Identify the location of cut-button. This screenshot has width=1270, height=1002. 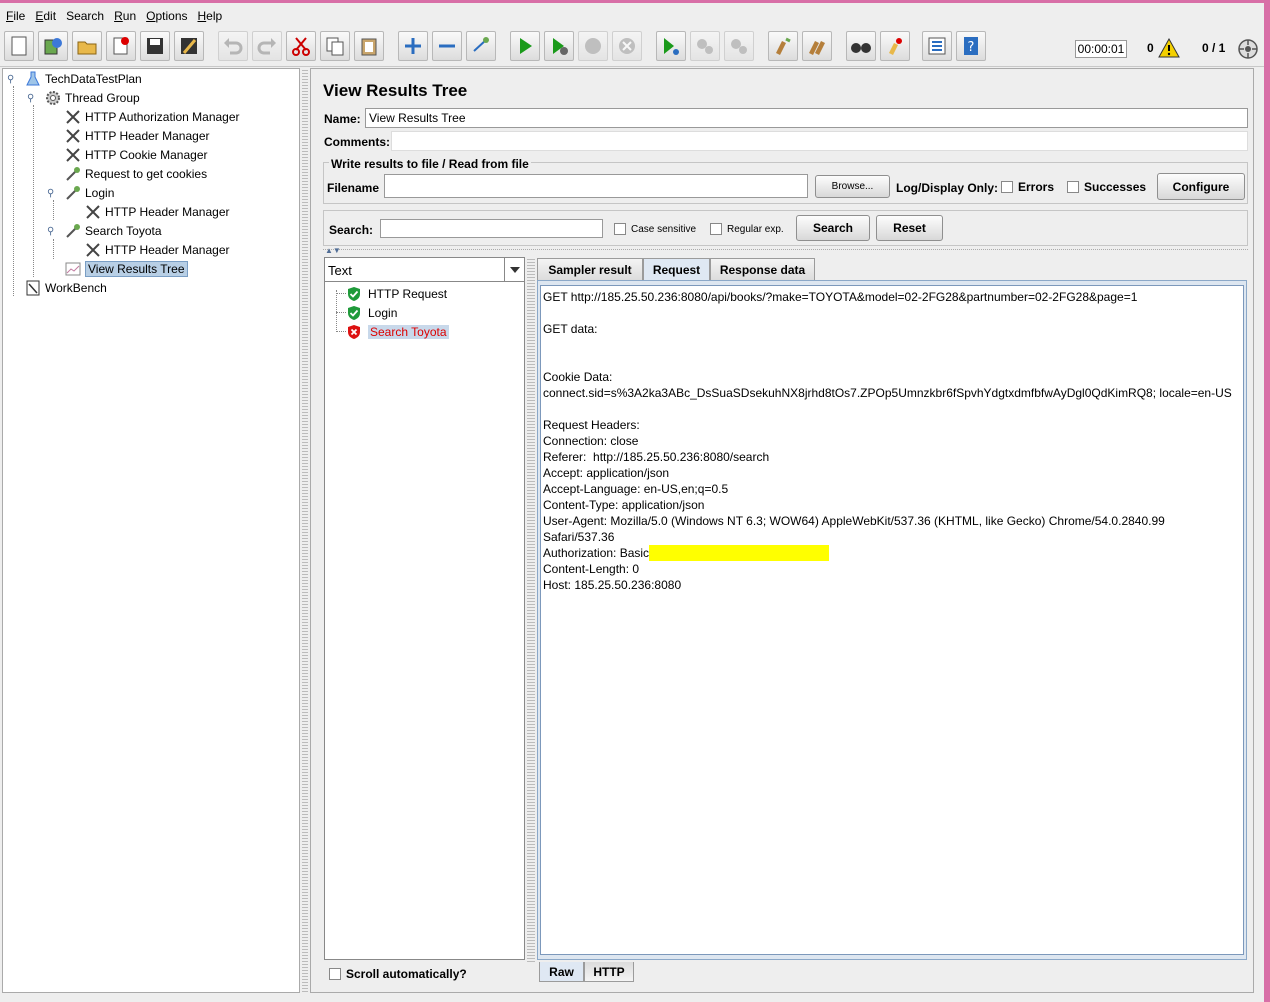
(301, 46).